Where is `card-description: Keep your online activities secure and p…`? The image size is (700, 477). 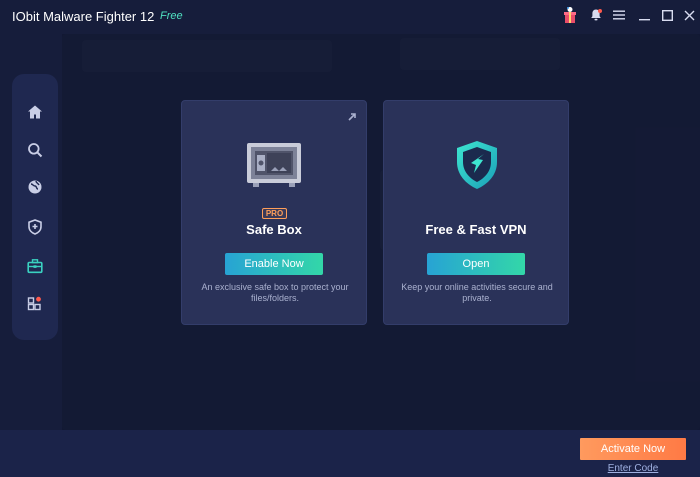
card-description: Keep your online activities secure and p… is located at coordinates (477, 292).